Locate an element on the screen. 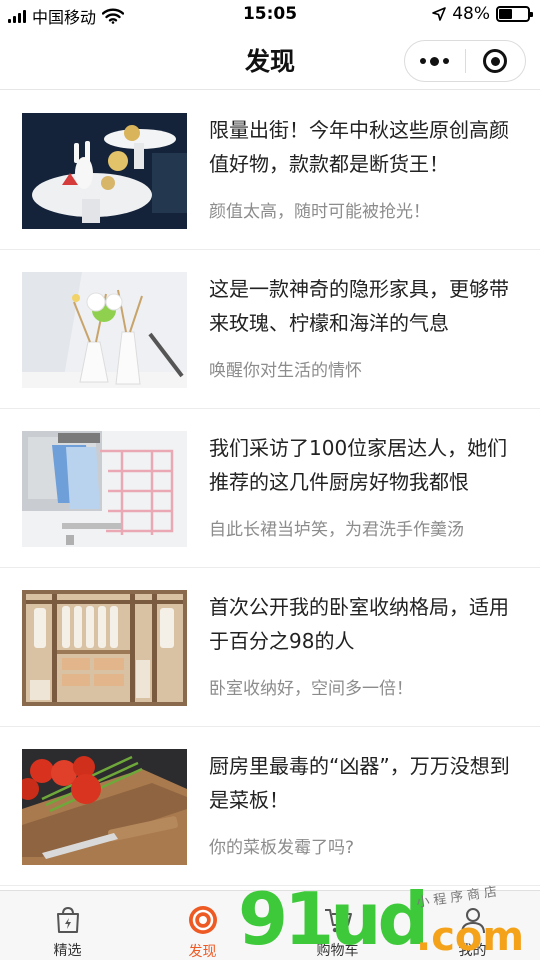 This screenshot has width=540, height=960. battery-percent: 48% is located at coordinates (471, 14).